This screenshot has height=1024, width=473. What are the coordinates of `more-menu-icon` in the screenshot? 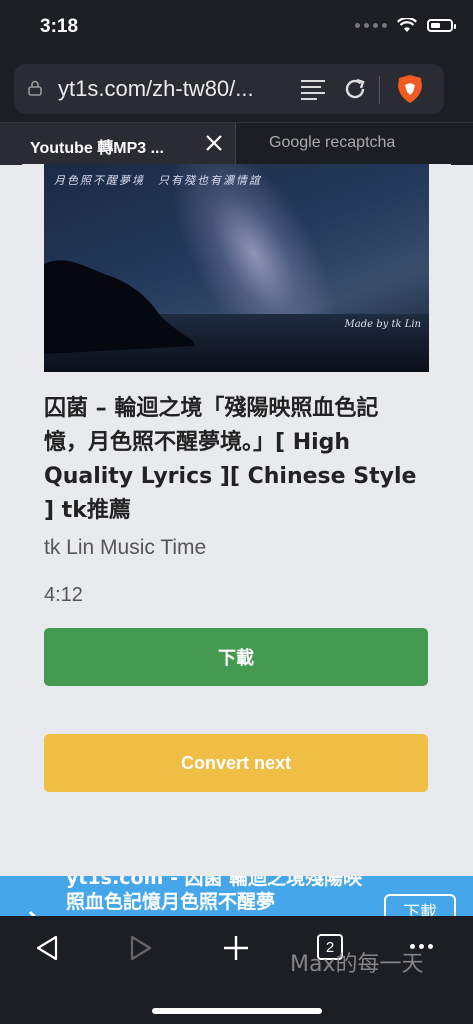 It's located at (421, 946).